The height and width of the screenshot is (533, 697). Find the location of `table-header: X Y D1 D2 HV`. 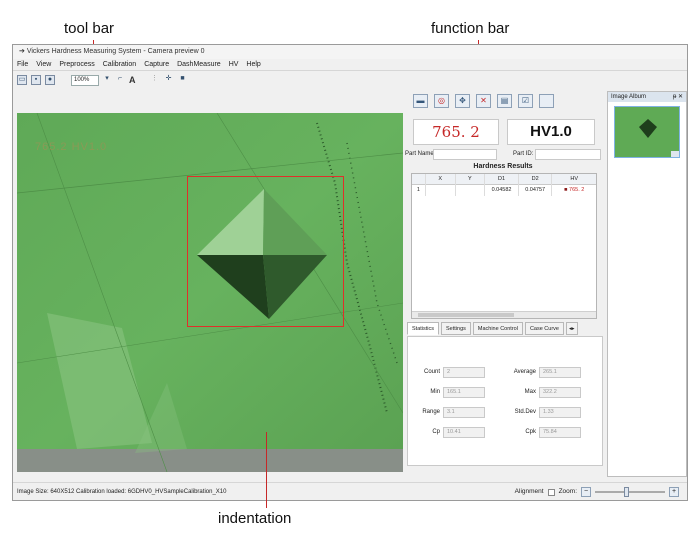

table-header: X Y D1 D2 HV is located at coordinates (504, 179).